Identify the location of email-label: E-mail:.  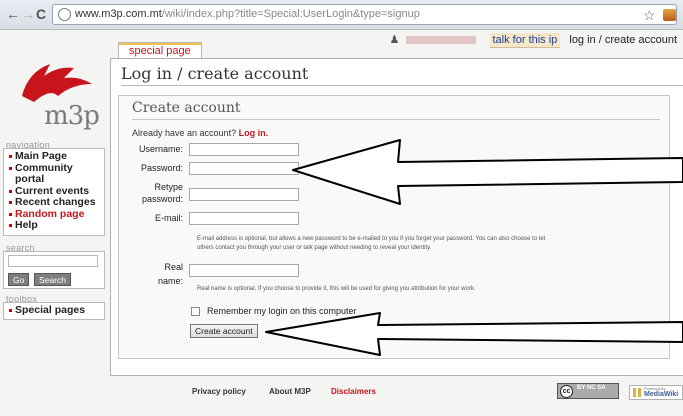
(168, 218).